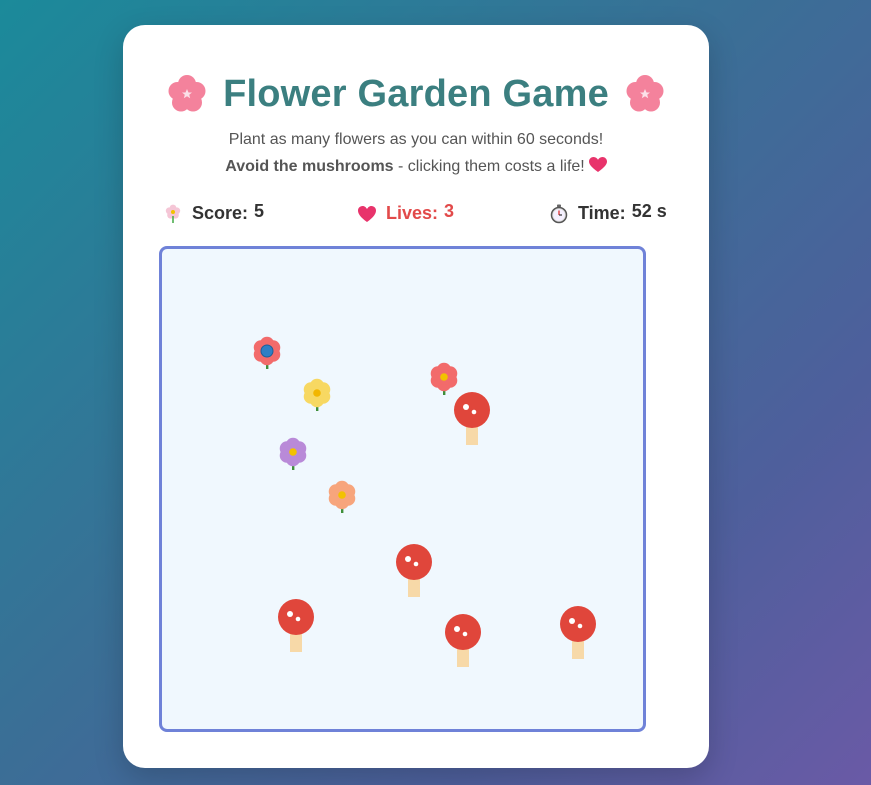 Image resolution: width=871 pixels, height=785 pixels. What do you see at coordinates (309, 166) in the screenshot?
I see `instructions-warning: Avoid the mushrooms` at bounding box center [309, 166].